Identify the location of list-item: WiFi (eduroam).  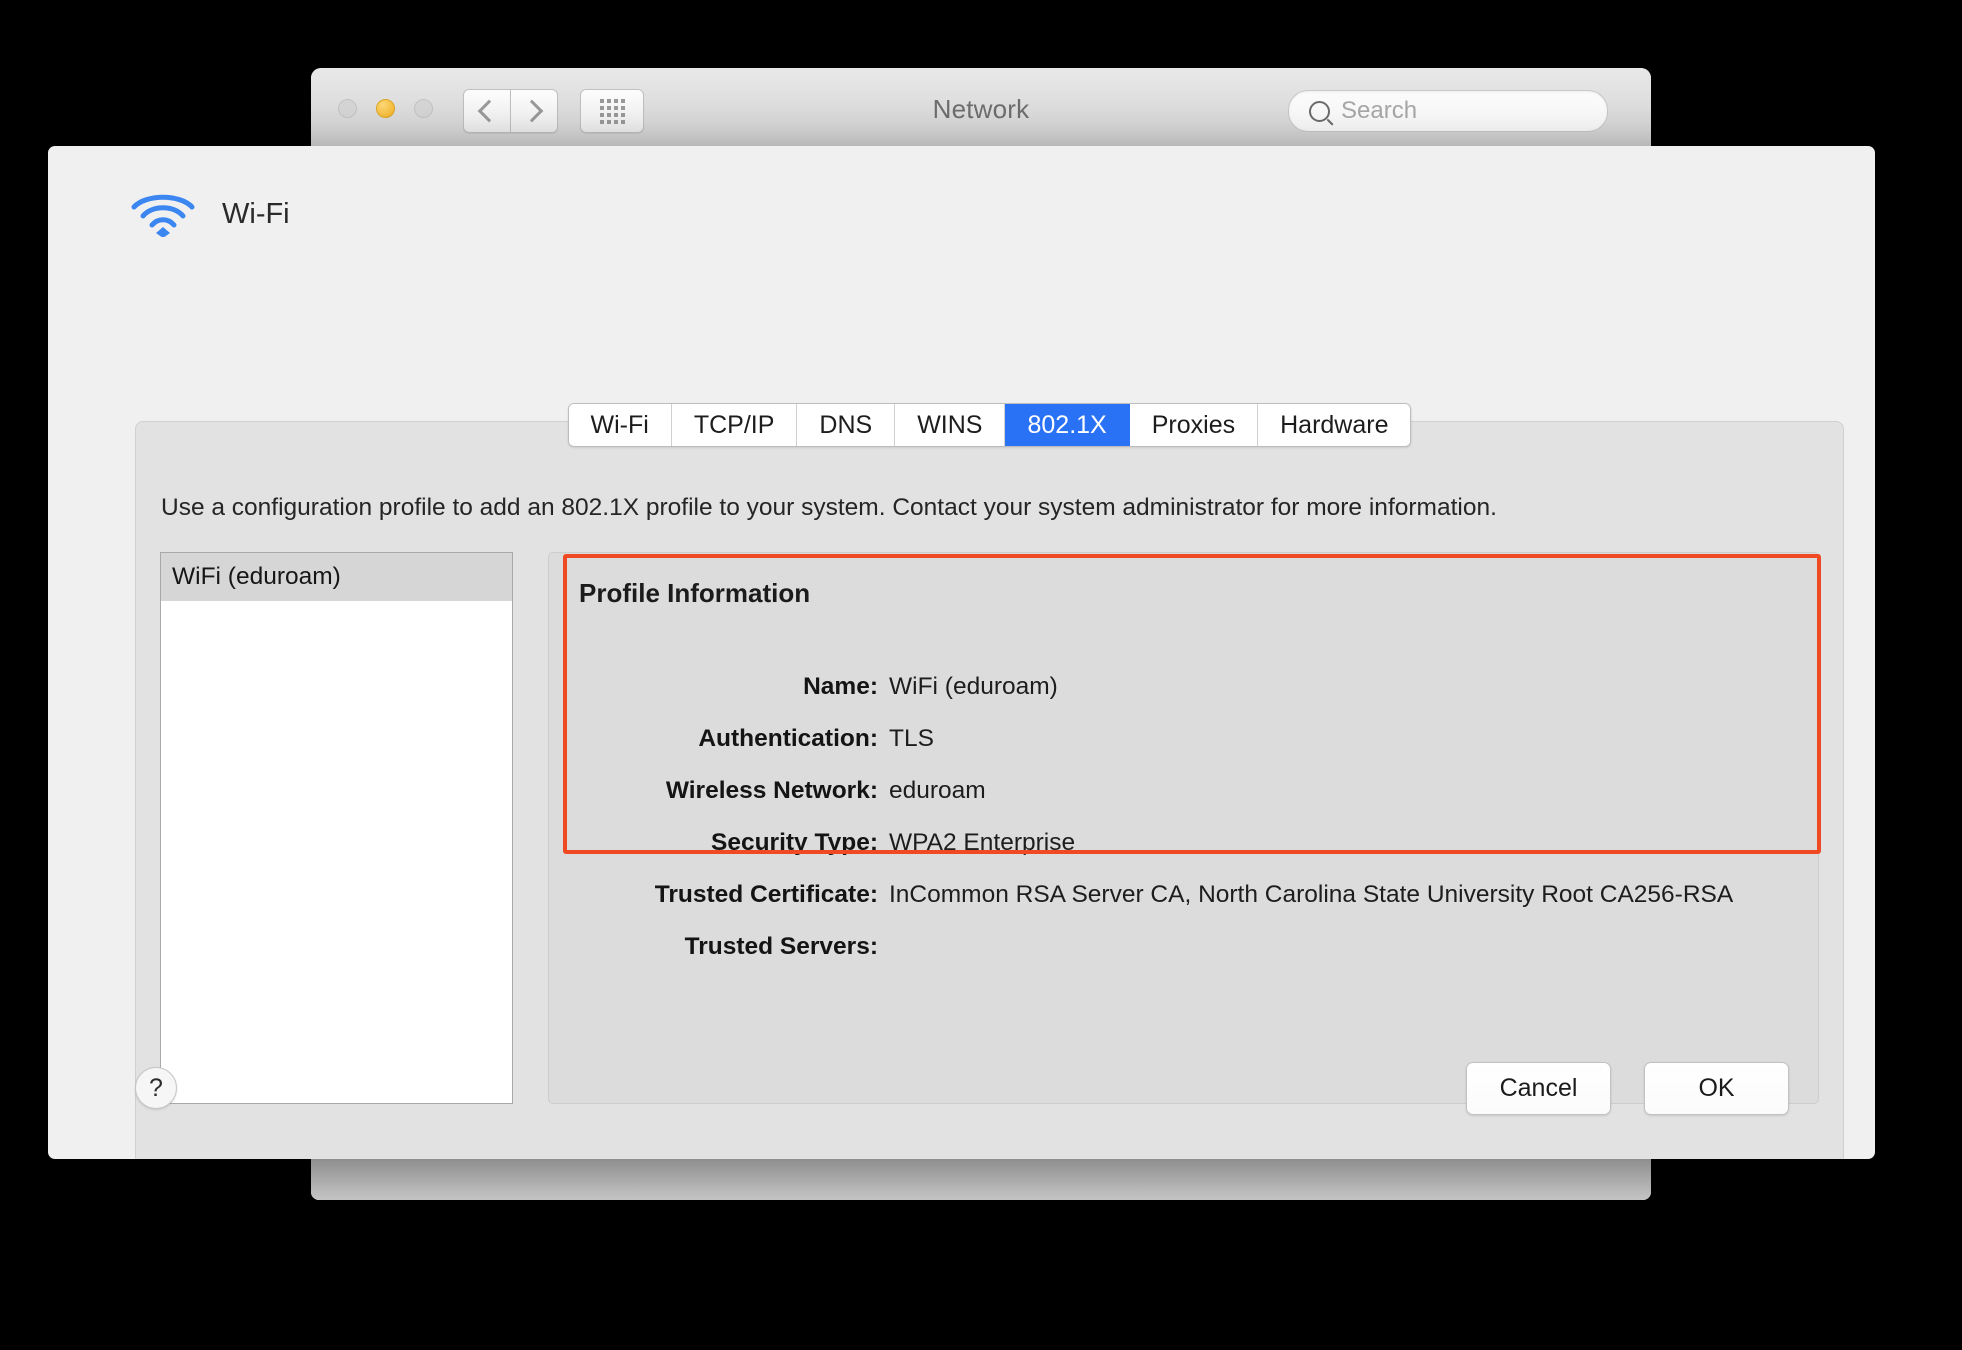
(336, 577).